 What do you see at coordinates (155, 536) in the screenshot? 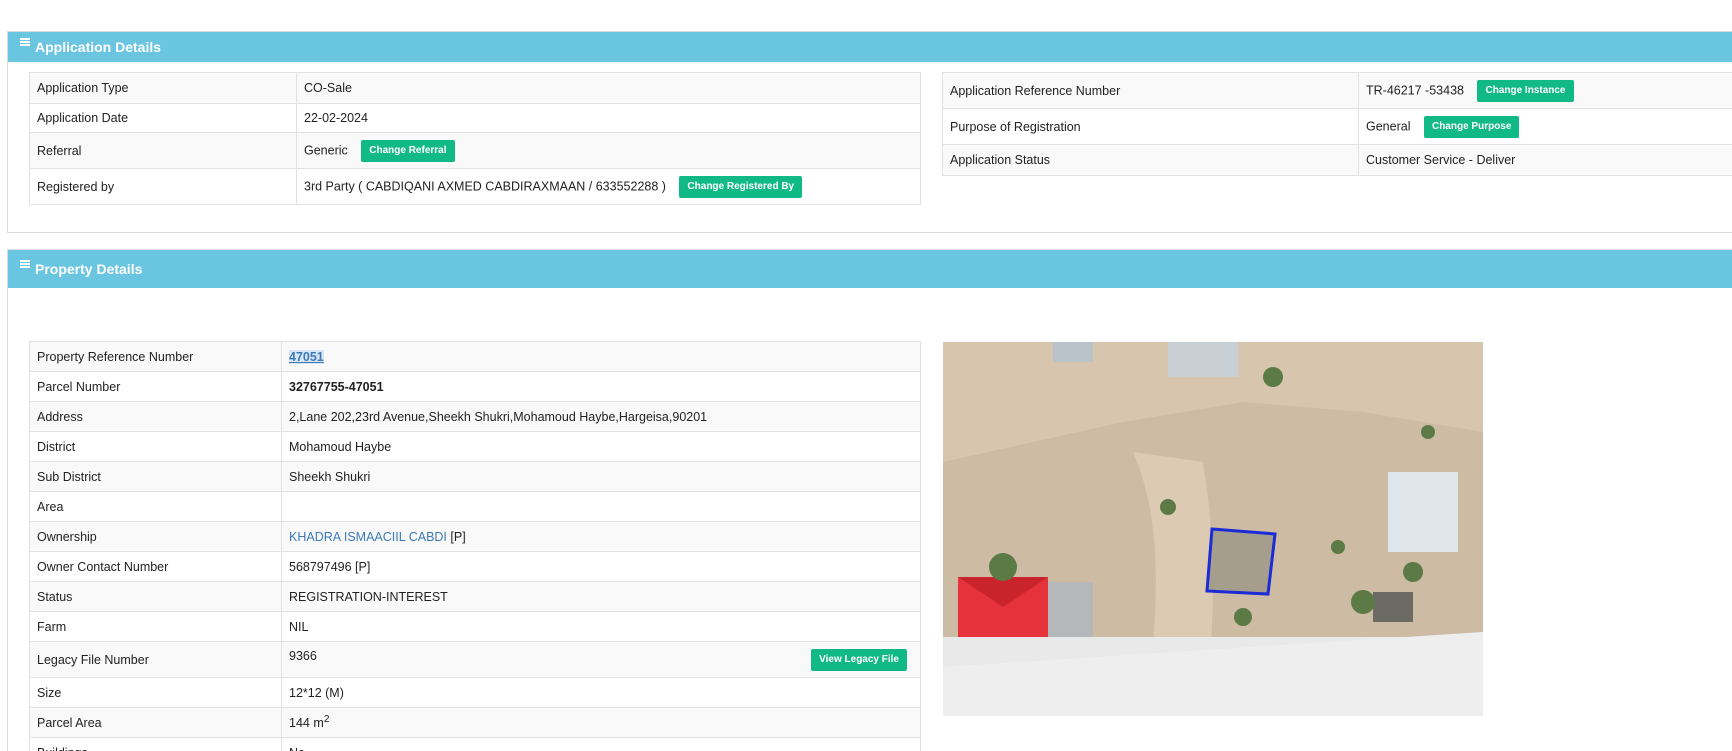
I see `row-label: Ownership` at bounding box center [155, 536].